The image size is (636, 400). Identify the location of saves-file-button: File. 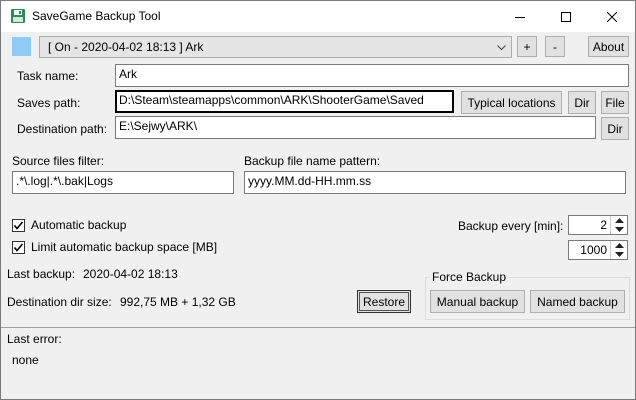
(615, 102).